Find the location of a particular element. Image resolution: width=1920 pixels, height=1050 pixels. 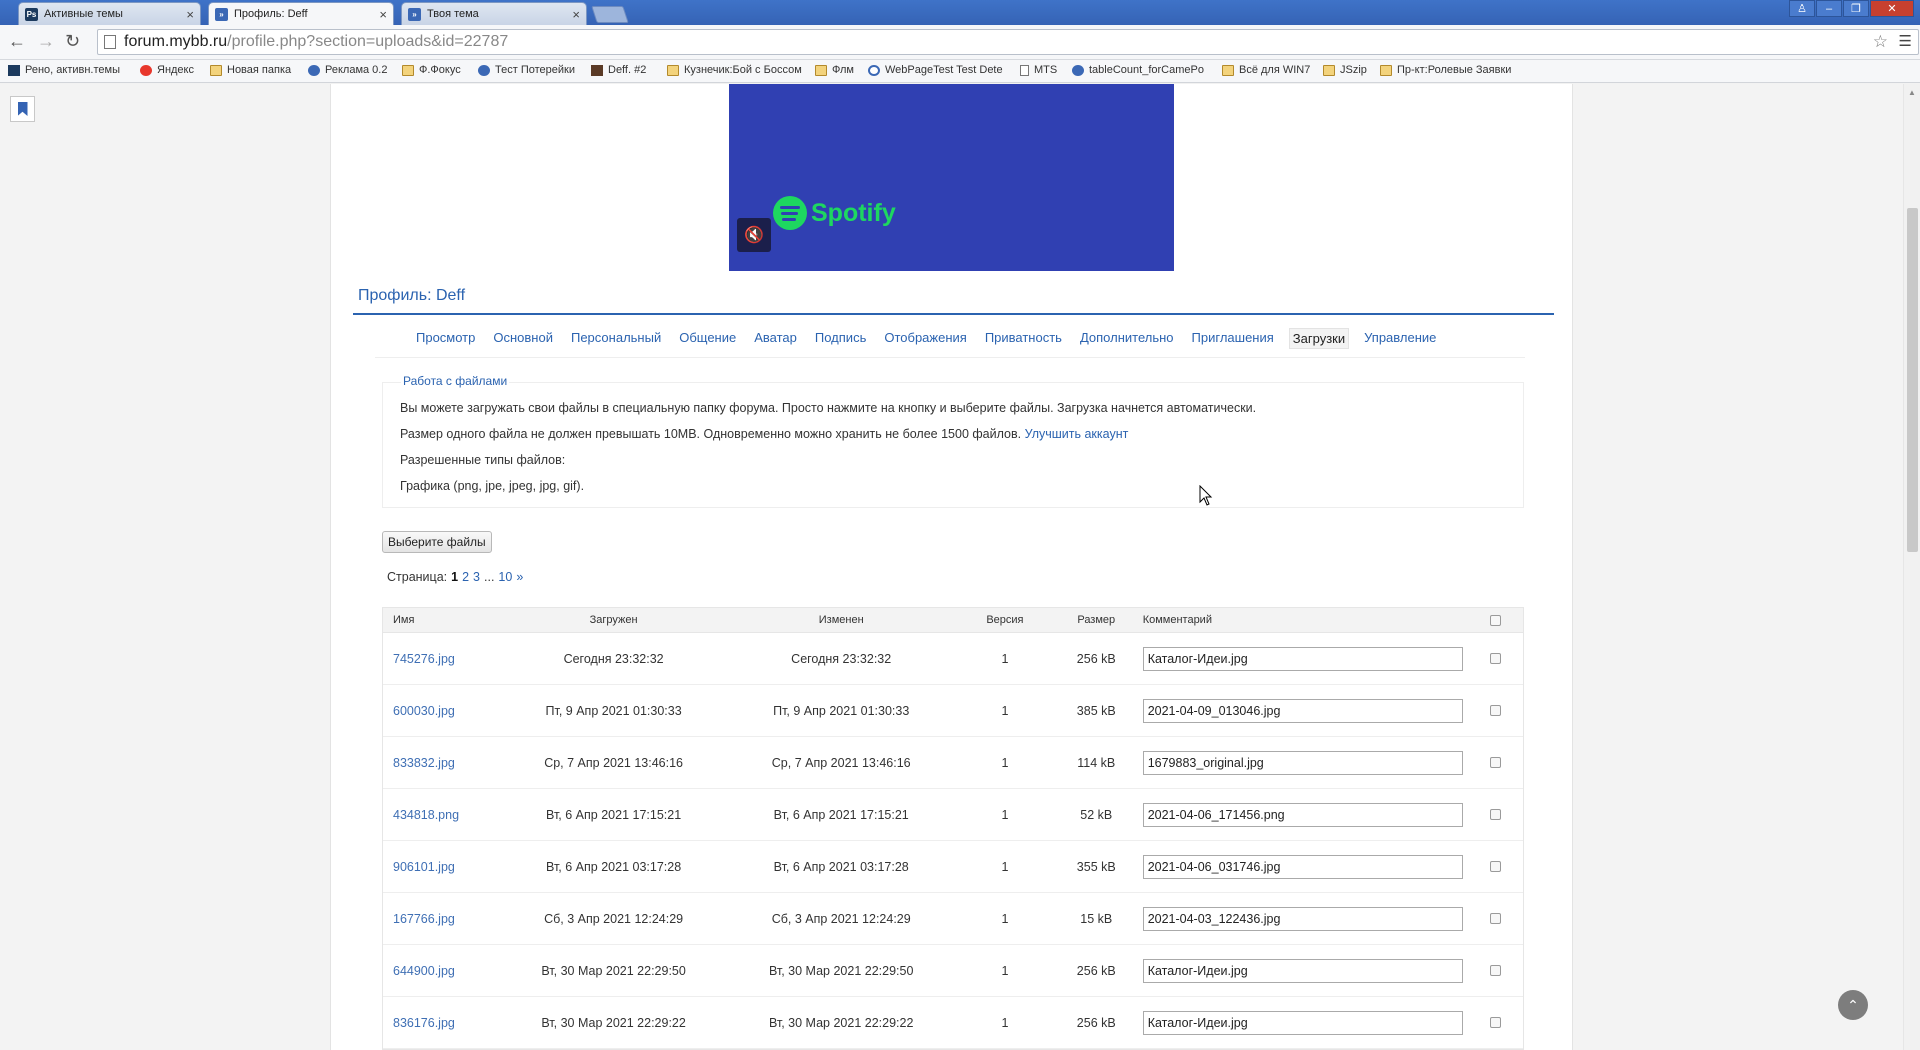

tab-management: Управление is located at coordinates (1400, 338).